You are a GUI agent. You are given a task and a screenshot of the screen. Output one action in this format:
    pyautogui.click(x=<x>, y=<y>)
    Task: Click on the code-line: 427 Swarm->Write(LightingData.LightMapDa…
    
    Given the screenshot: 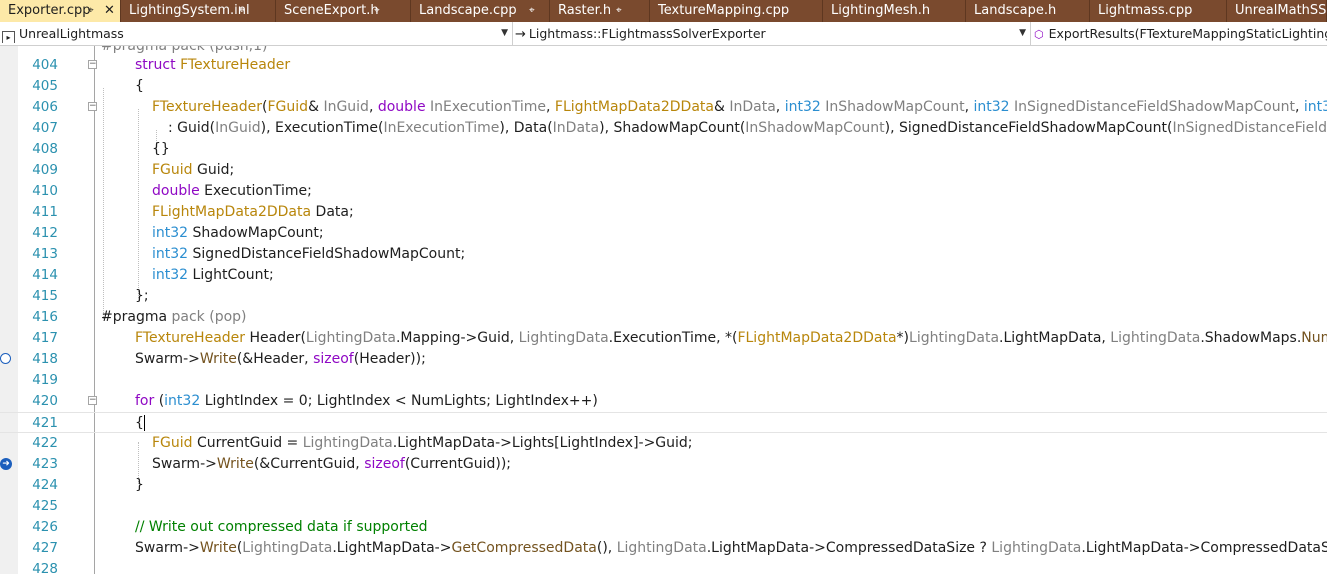 What is the action you would take?
    pyautogui.click(x=663, y=548)
    